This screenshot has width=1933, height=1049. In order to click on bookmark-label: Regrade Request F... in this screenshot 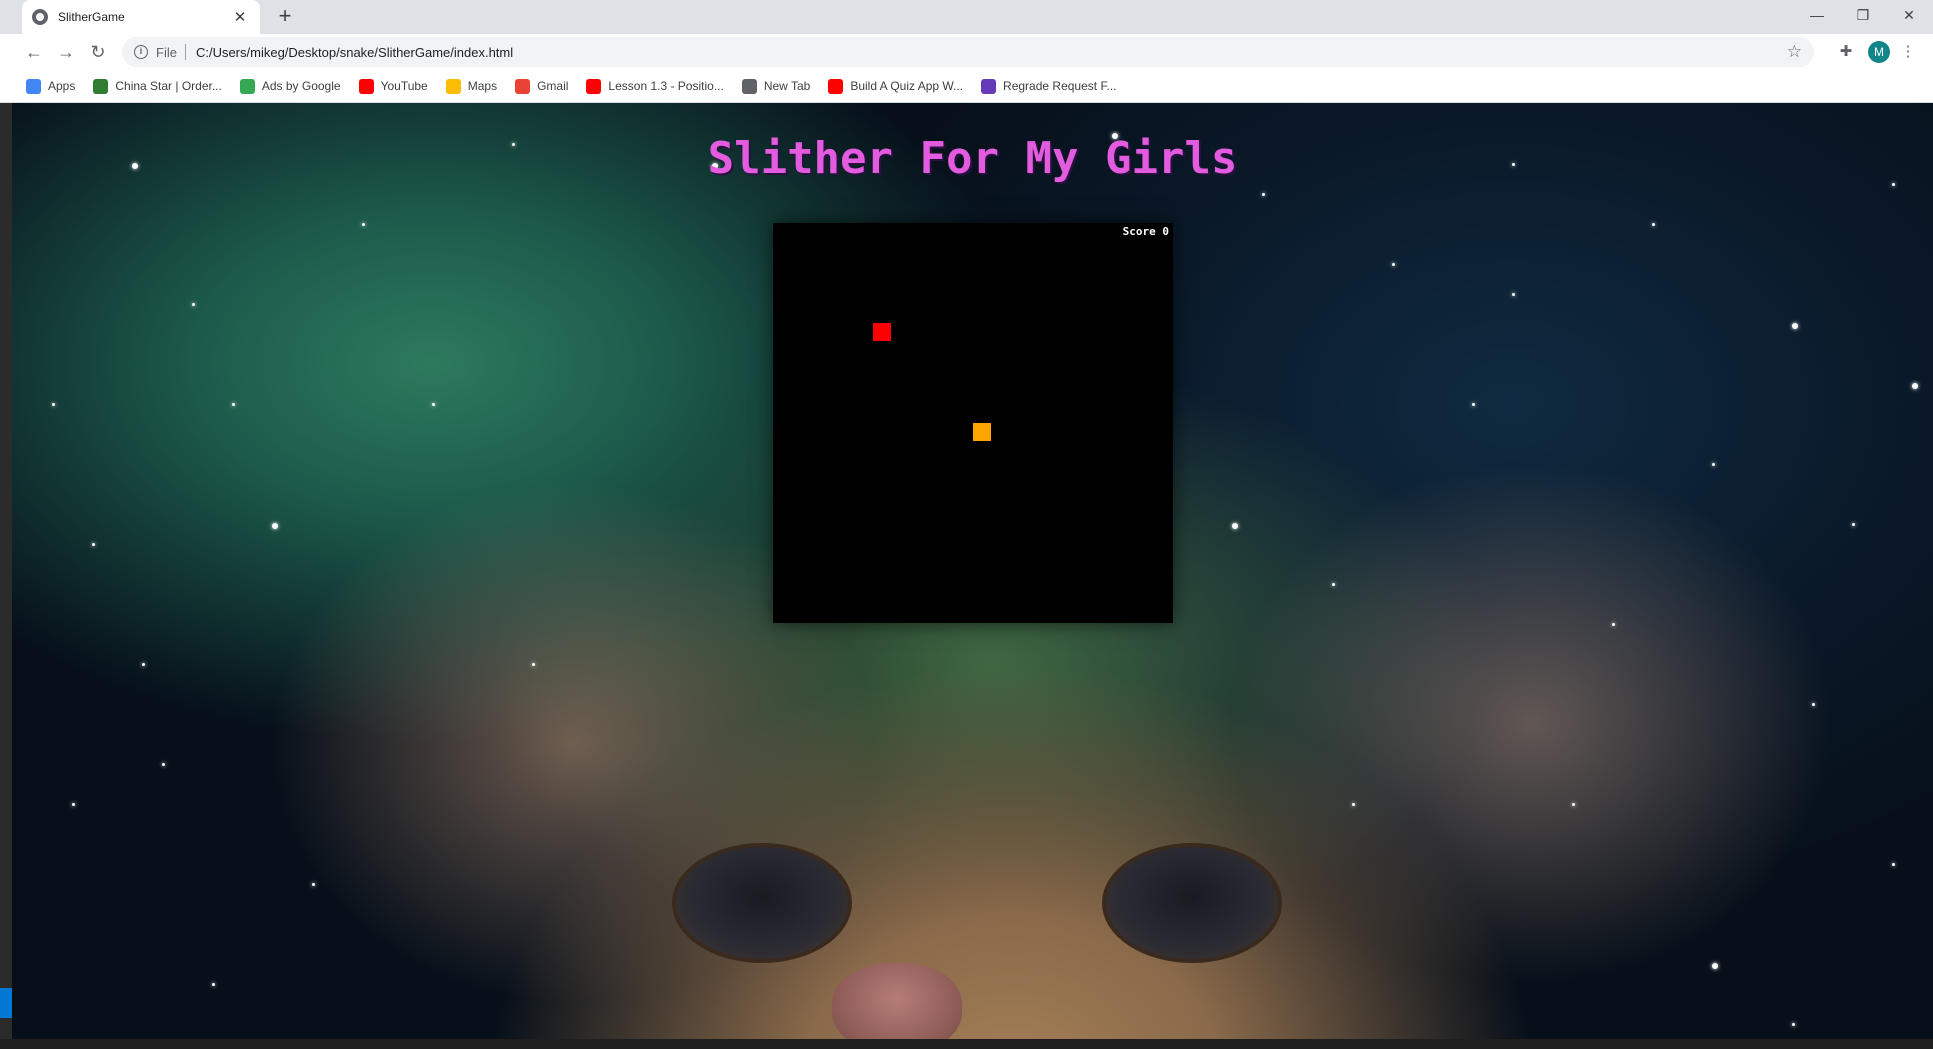, I will do `click(1060, 86)`.